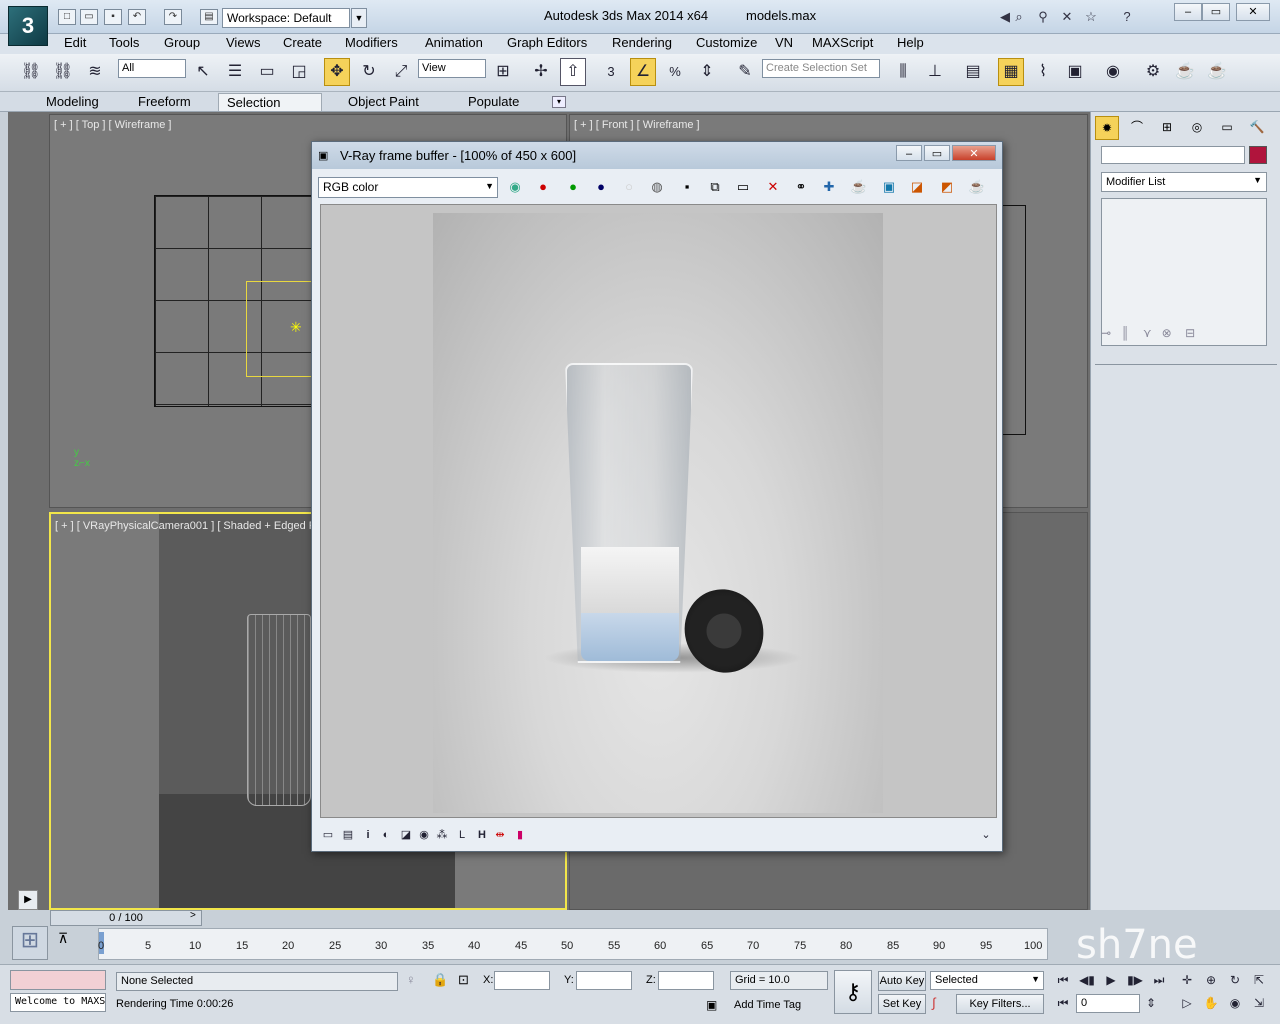 Image resolution: width=1280 pixels, height=1024 pixels. Describe the element at coordinates (124, 42) in the screenshot. I see `menu-tools: Tools` at that location.